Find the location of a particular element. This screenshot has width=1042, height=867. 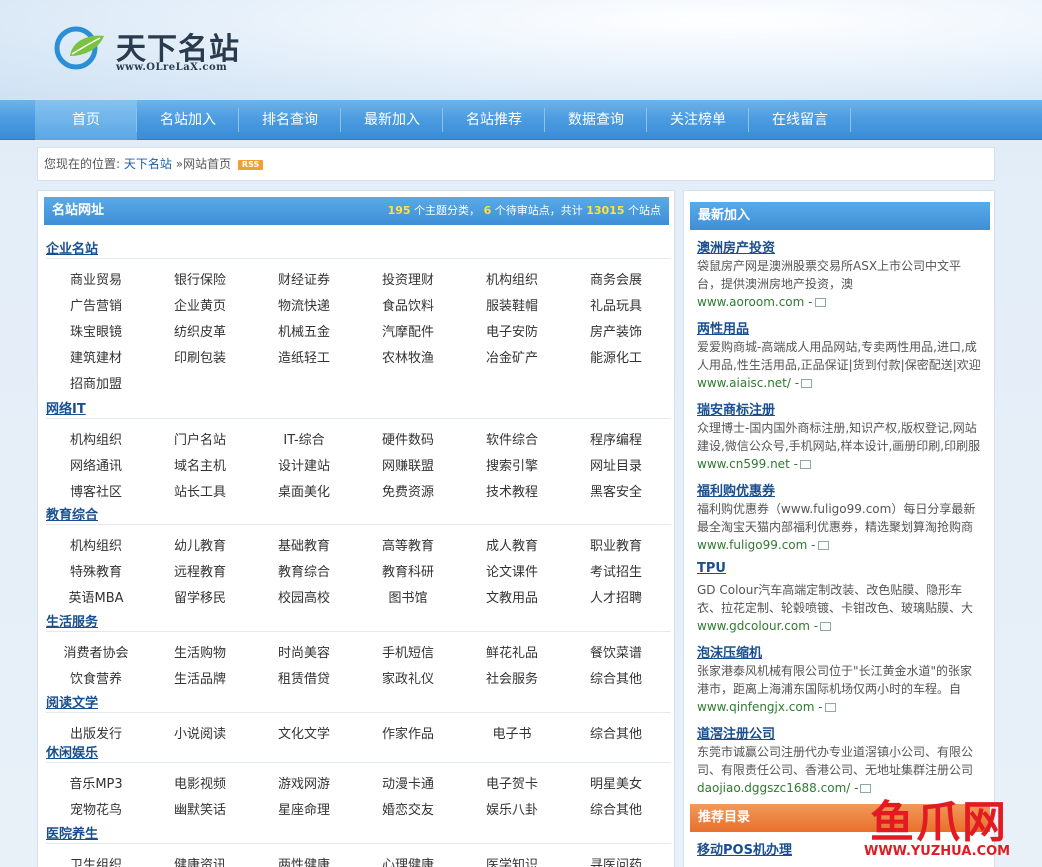

category-link: 教育综合 is located at coordinates (304, 570).